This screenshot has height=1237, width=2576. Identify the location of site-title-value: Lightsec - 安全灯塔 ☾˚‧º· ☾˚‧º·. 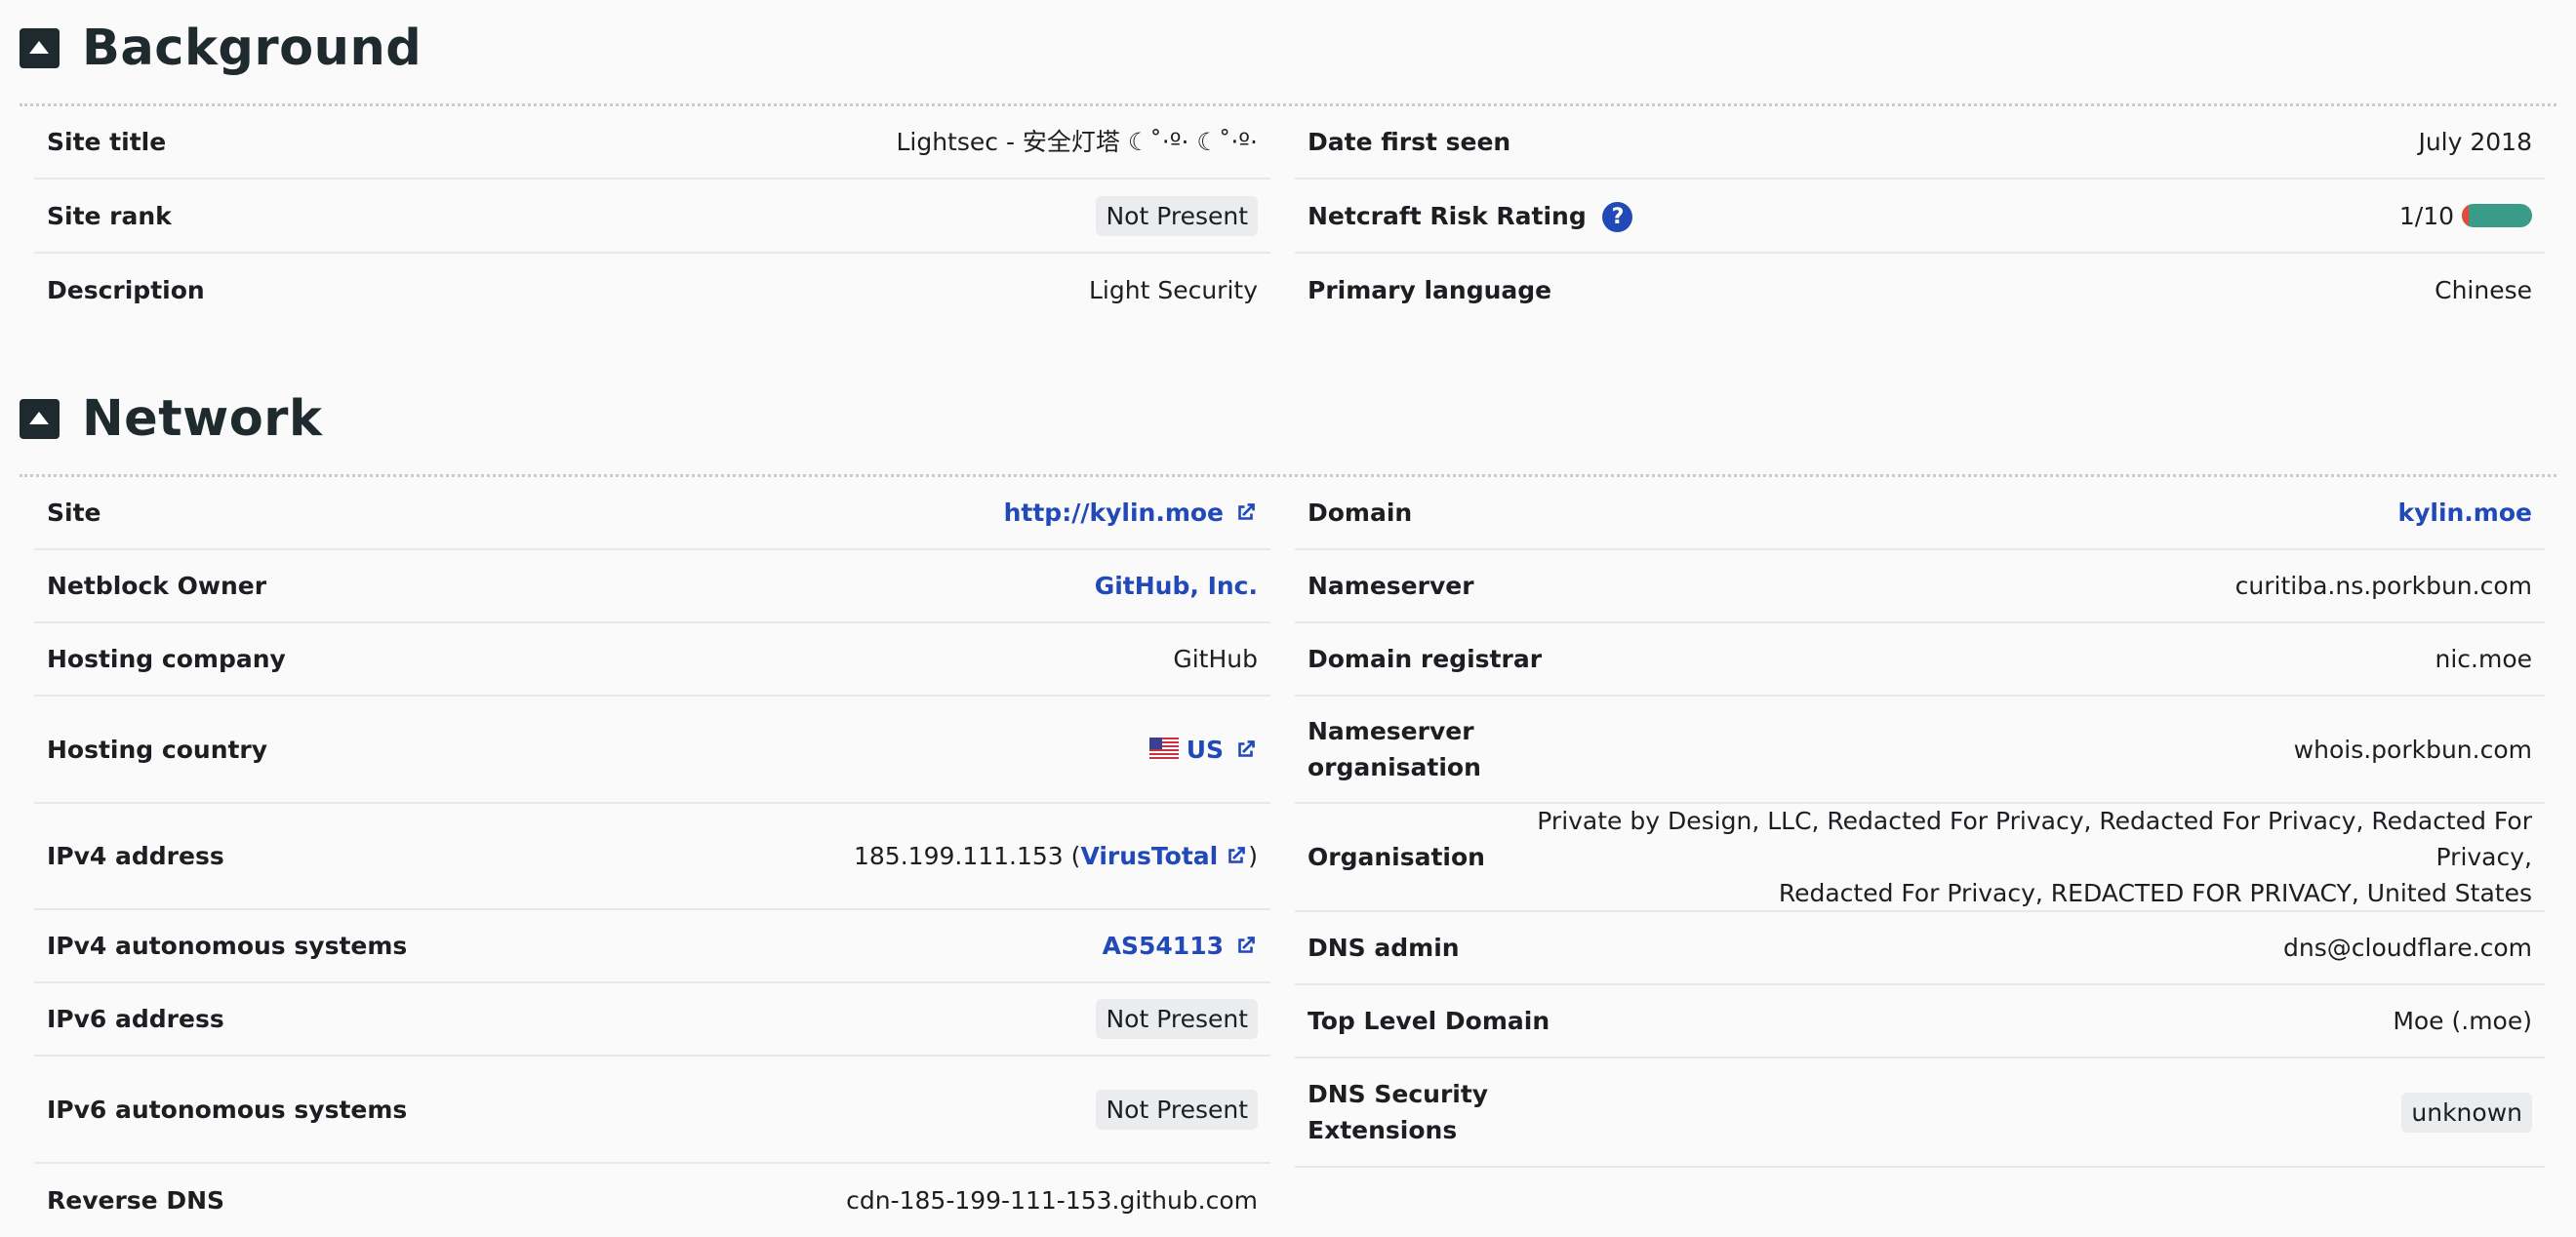
(1077, 142).